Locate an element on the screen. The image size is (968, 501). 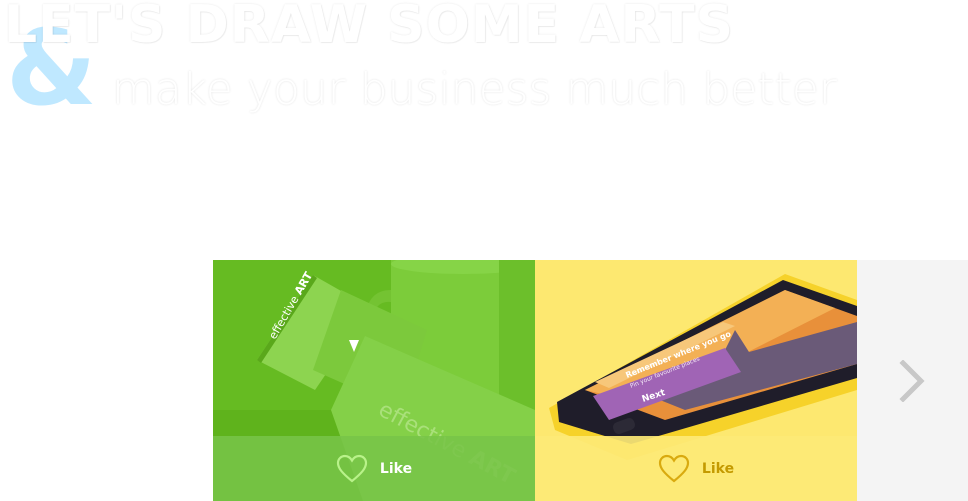
next-slide-button is located at coordinates (912, 380).